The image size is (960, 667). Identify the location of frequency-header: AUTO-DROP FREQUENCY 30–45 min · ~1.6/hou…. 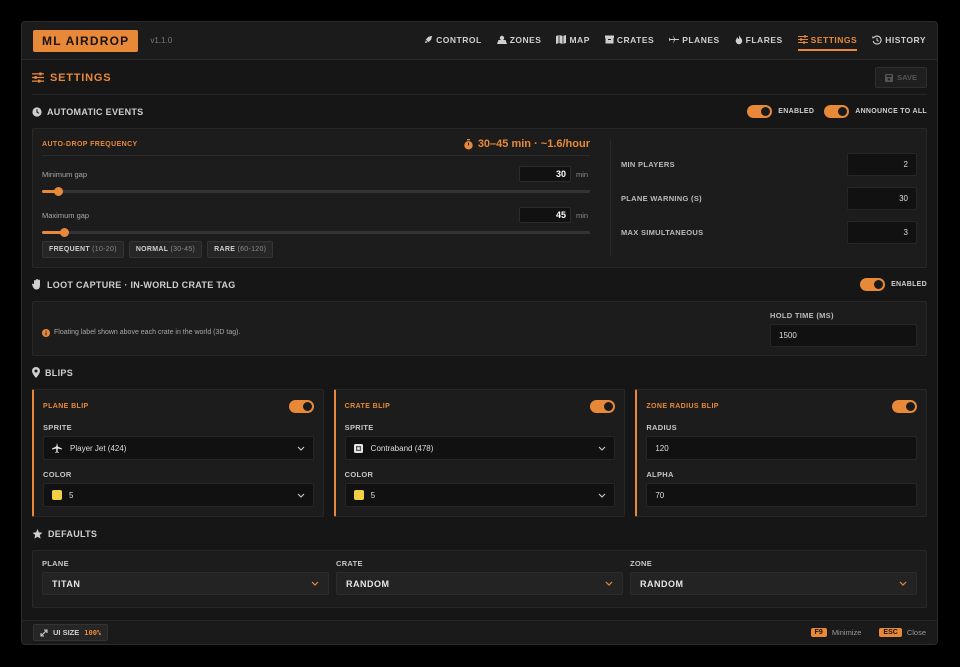
(316, 146).